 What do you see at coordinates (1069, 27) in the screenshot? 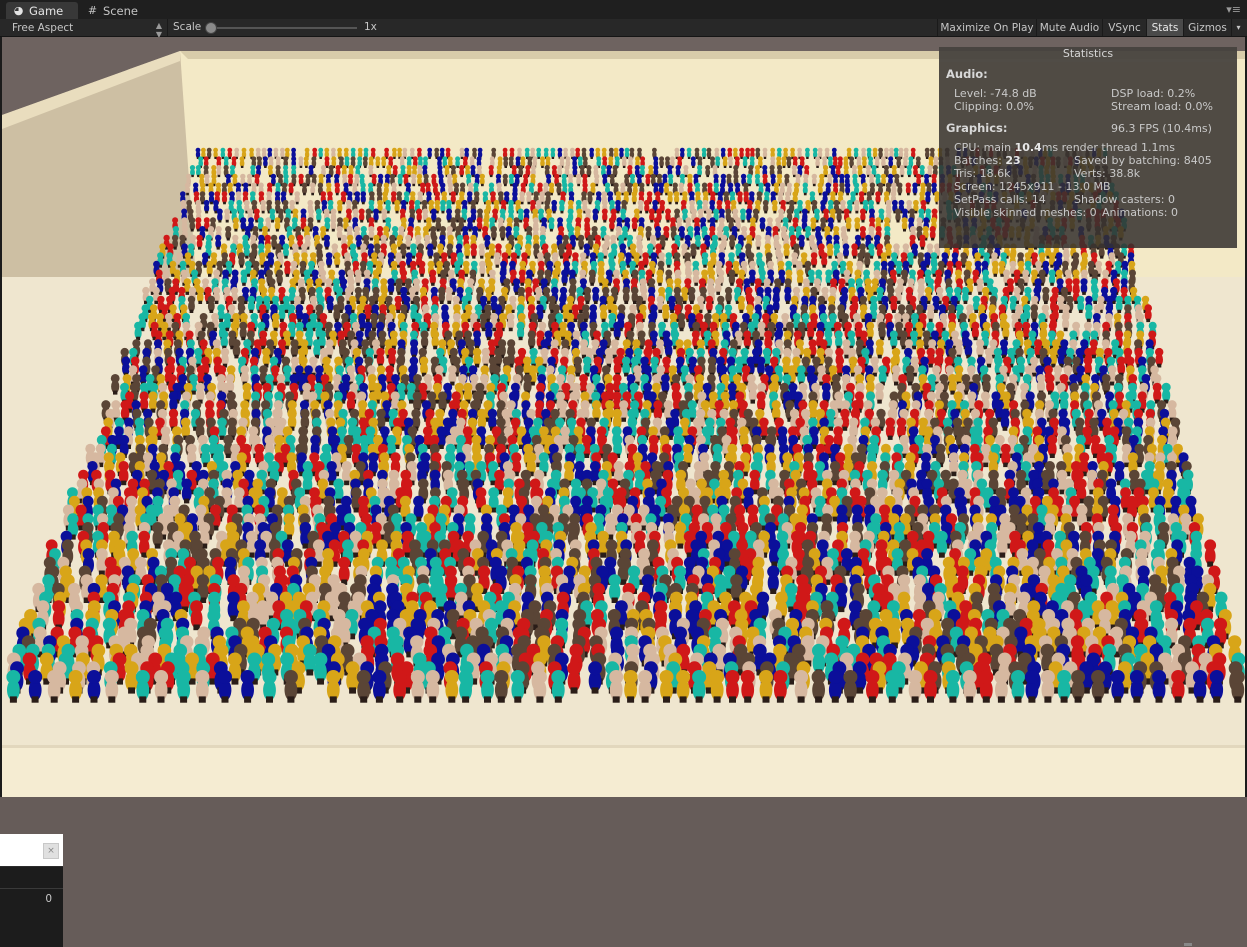
I see `mute-audio-button: Mute Audio` at bounding box center [1069, 27].